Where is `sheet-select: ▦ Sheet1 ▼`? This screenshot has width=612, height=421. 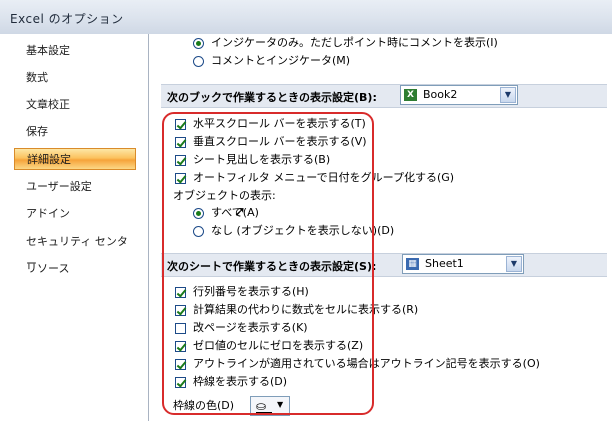 sheet-select: ▦ Sheet1 ▼ is located at coordinates (463, 264).